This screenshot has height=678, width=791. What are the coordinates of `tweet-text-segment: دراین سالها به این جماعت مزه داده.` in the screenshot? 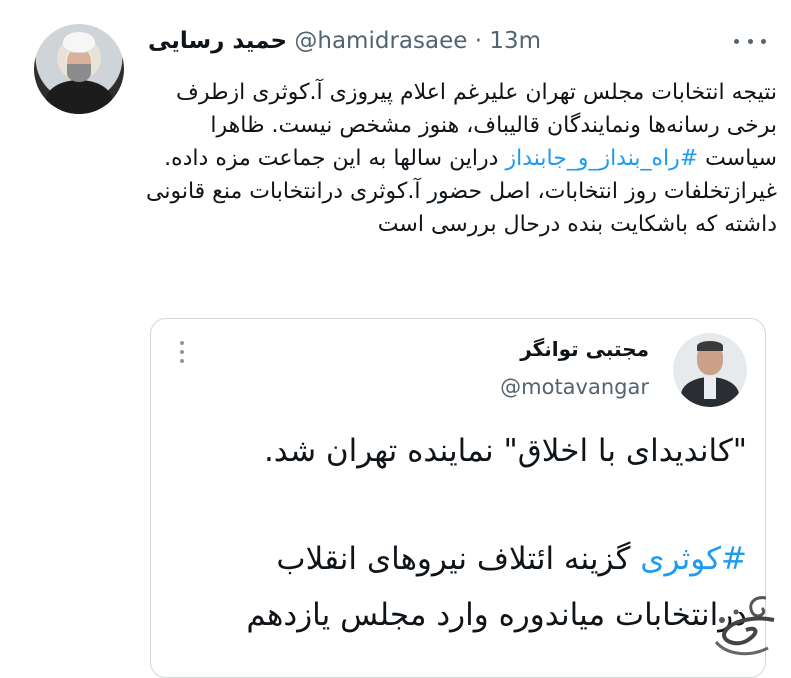 It's located at (335, 158).